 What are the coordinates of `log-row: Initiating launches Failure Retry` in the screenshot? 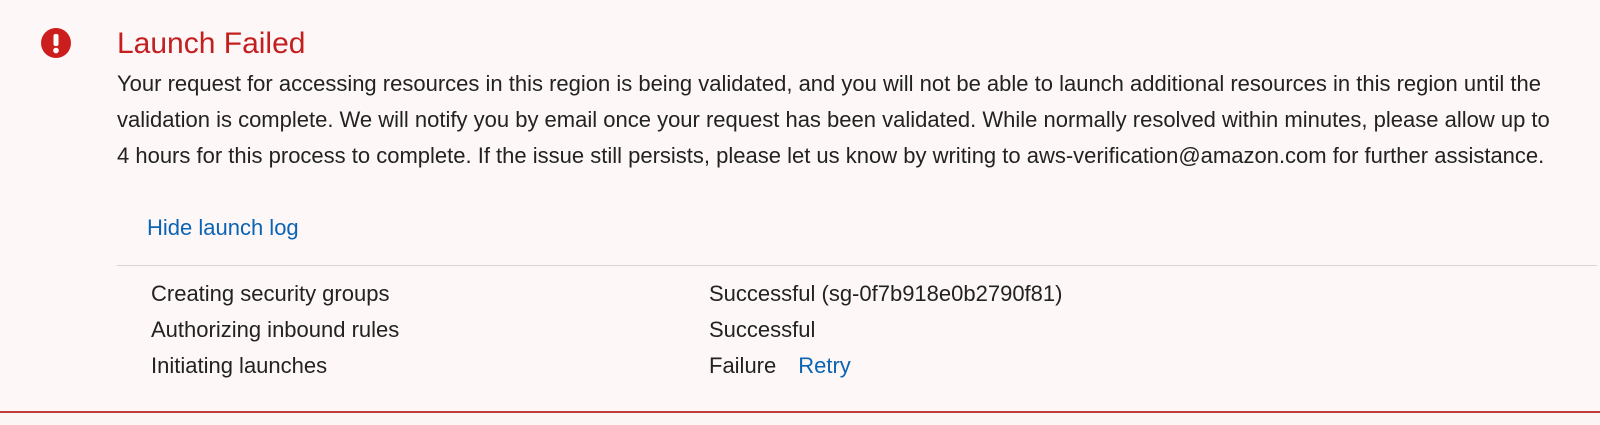 It's located at (651, 366).